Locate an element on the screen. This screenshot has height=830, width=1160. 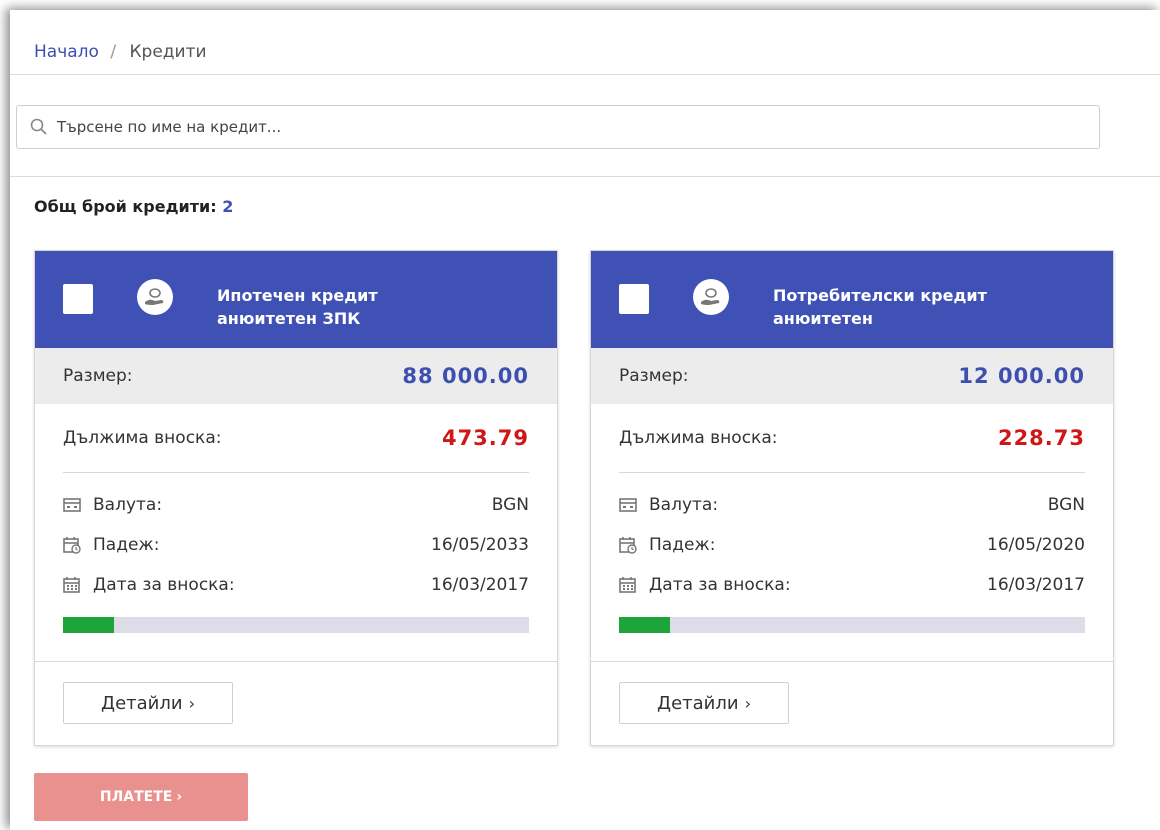
card-title-line1: Ипотечен кредит is located at coordinates (297, 295).